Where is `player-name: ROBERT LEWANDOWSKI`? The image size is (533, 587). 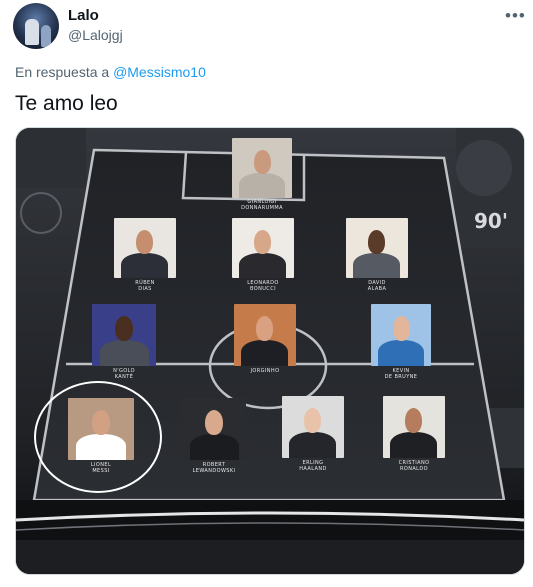
player-name: ROBERT LEWANDOWSKI is located at coordinates (214, 468).